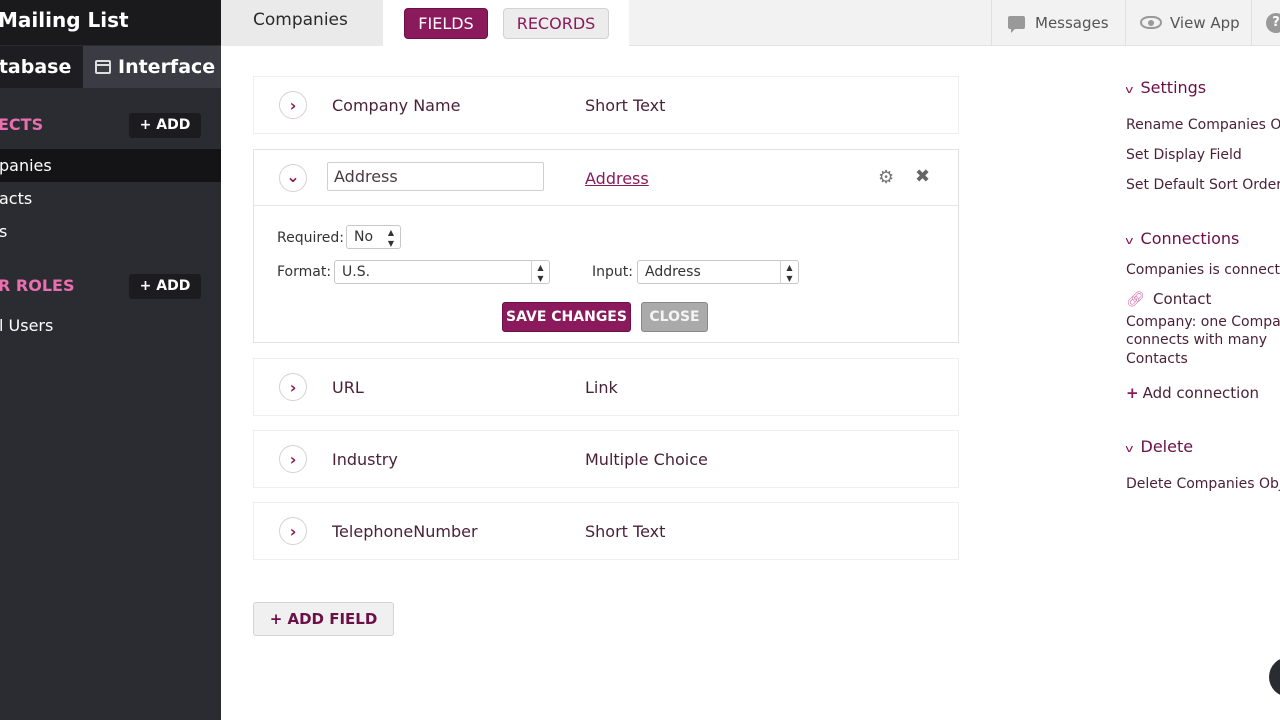 This screenshot has height=720, width=1280. I want to click on connections-header: v Connections, so click(1182, 238).